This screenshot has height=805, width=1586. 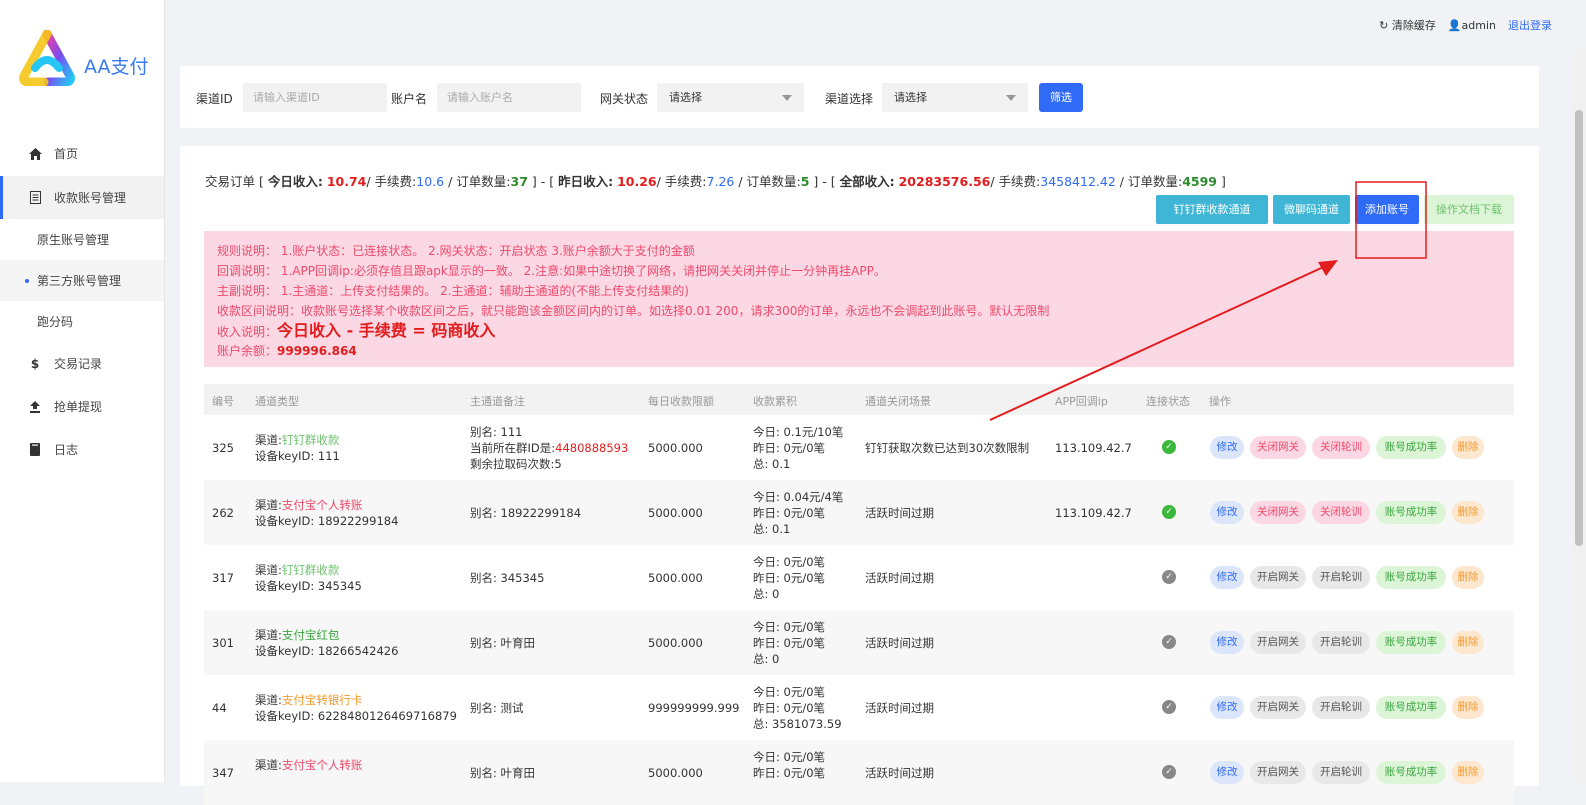 I want to click on scrollbar, so click(x=1579, y=416).